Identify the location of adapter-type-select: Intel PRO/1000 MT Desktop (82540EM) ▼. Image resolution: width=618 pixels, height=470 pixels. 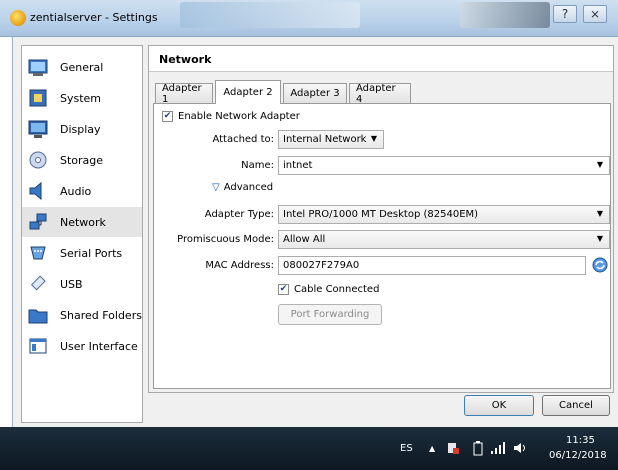
(444, 214).